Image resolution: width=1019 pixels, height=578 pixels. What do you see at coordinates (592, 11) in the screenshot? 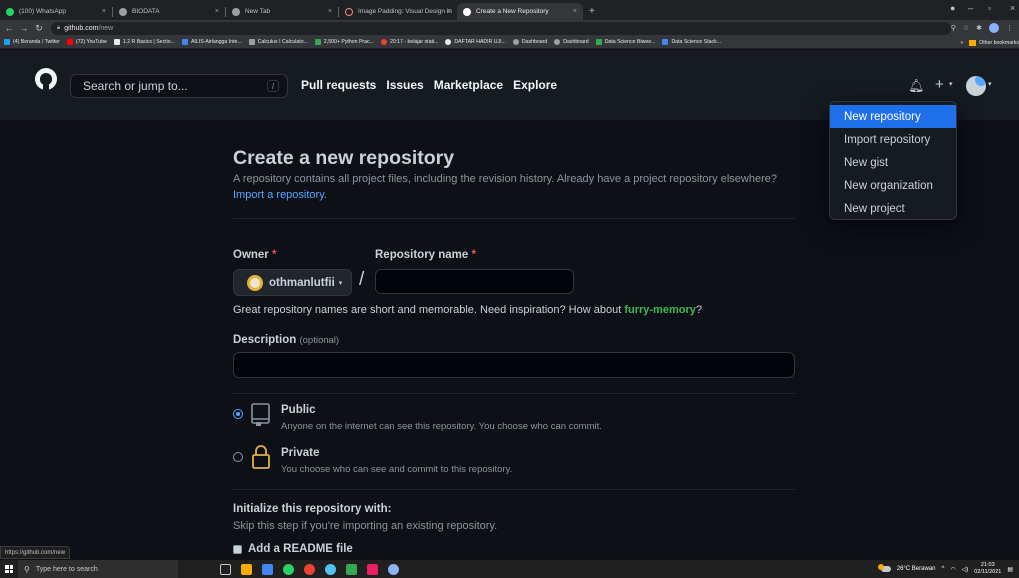
I see `new-tab-button: +` at bounding box center [592, 11].